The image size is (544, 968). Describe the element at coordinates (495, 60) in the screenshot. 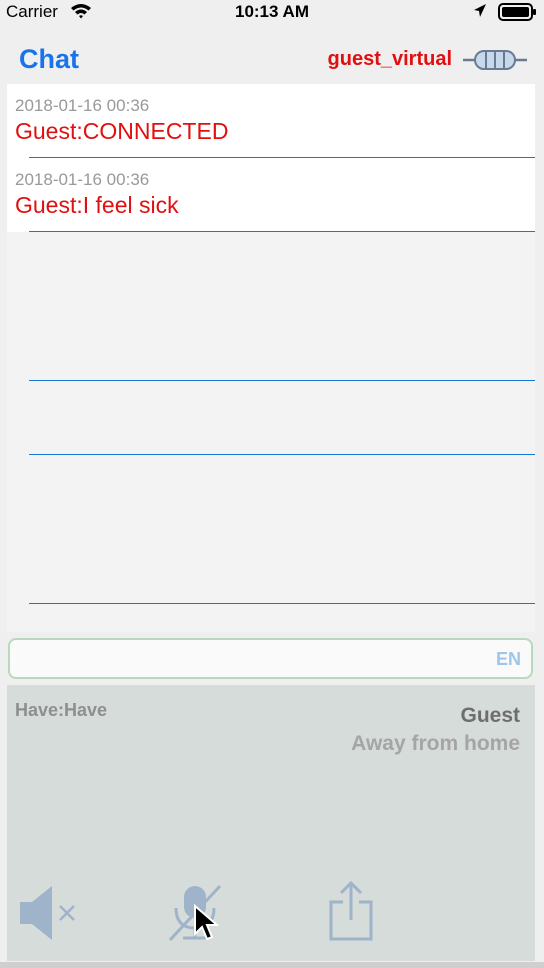

I see `plug-icon` at that location.